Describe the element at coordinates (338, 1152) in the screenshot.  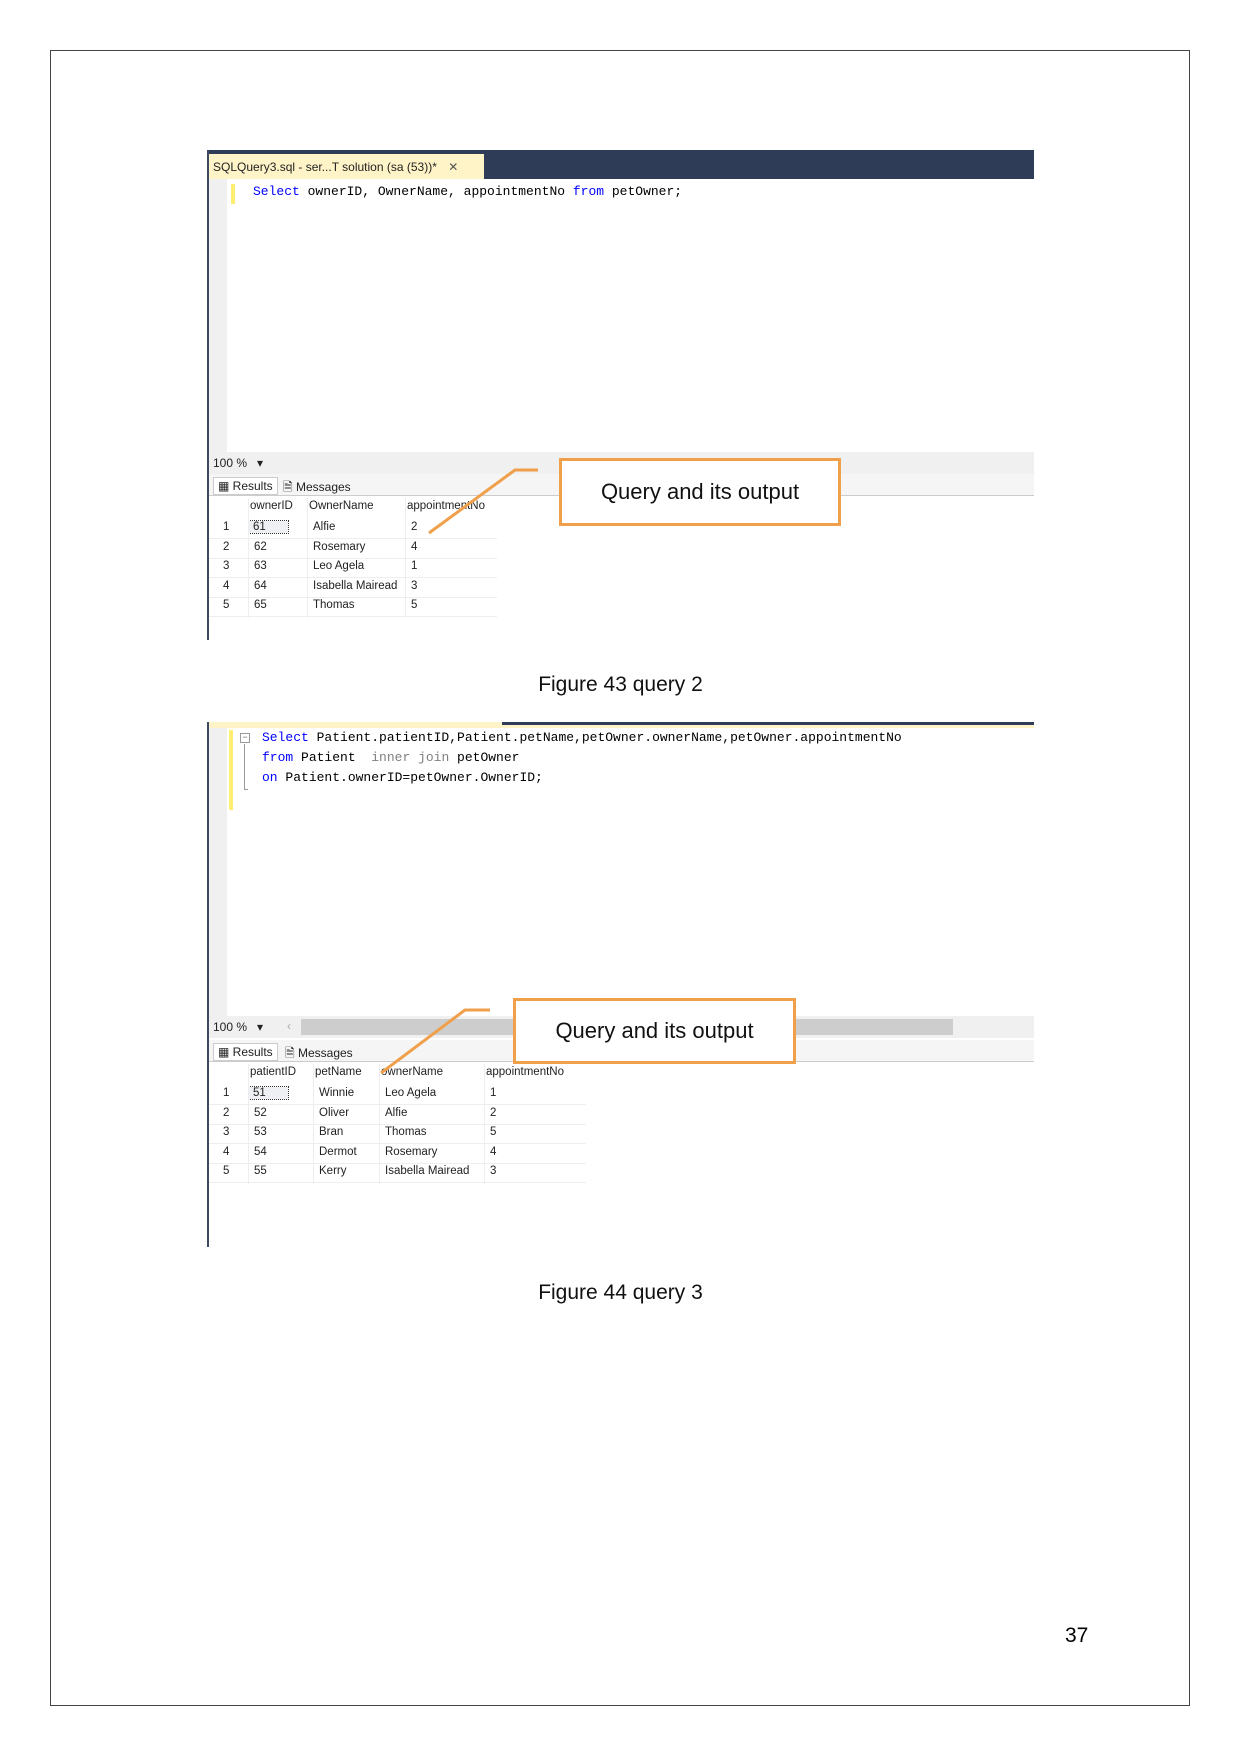
I see `table-cell: Dermot` at that location.